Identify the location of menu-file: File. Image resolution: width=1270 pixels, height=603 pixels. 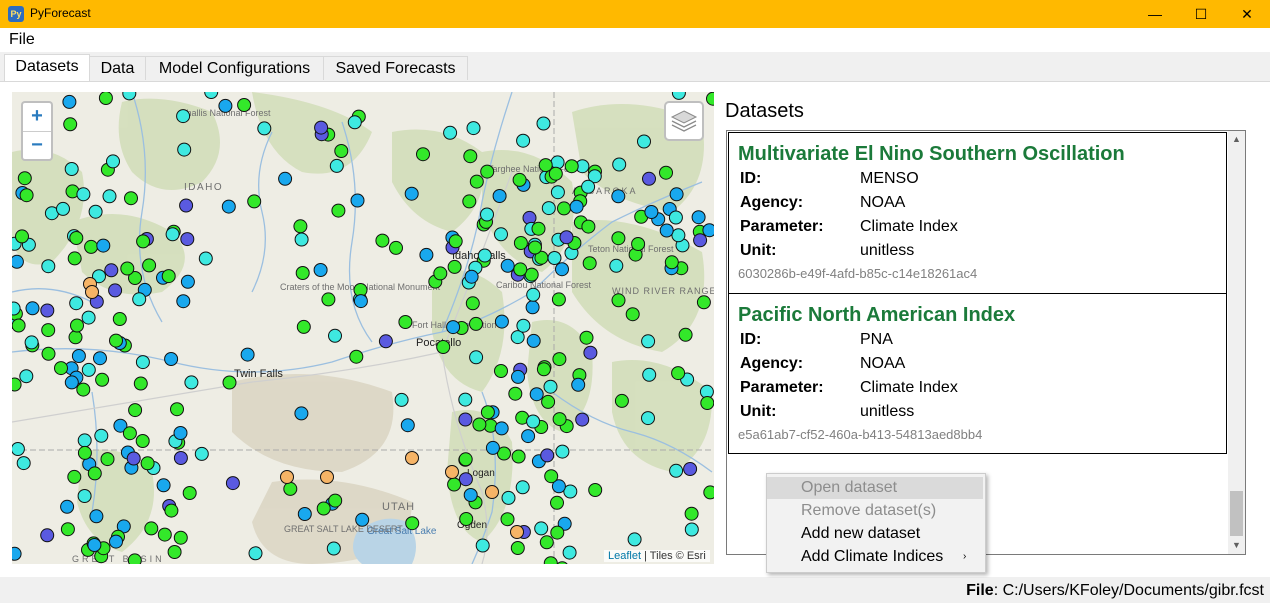
(22, 40).